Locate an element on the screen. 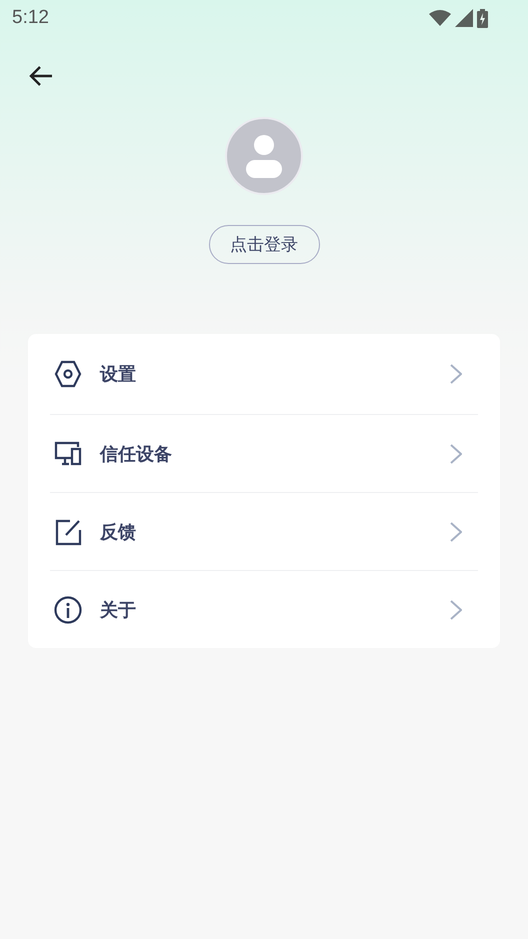 This screenshot has width=528, height=939. menu-item: 设置 is located at coordinates (264, 374).